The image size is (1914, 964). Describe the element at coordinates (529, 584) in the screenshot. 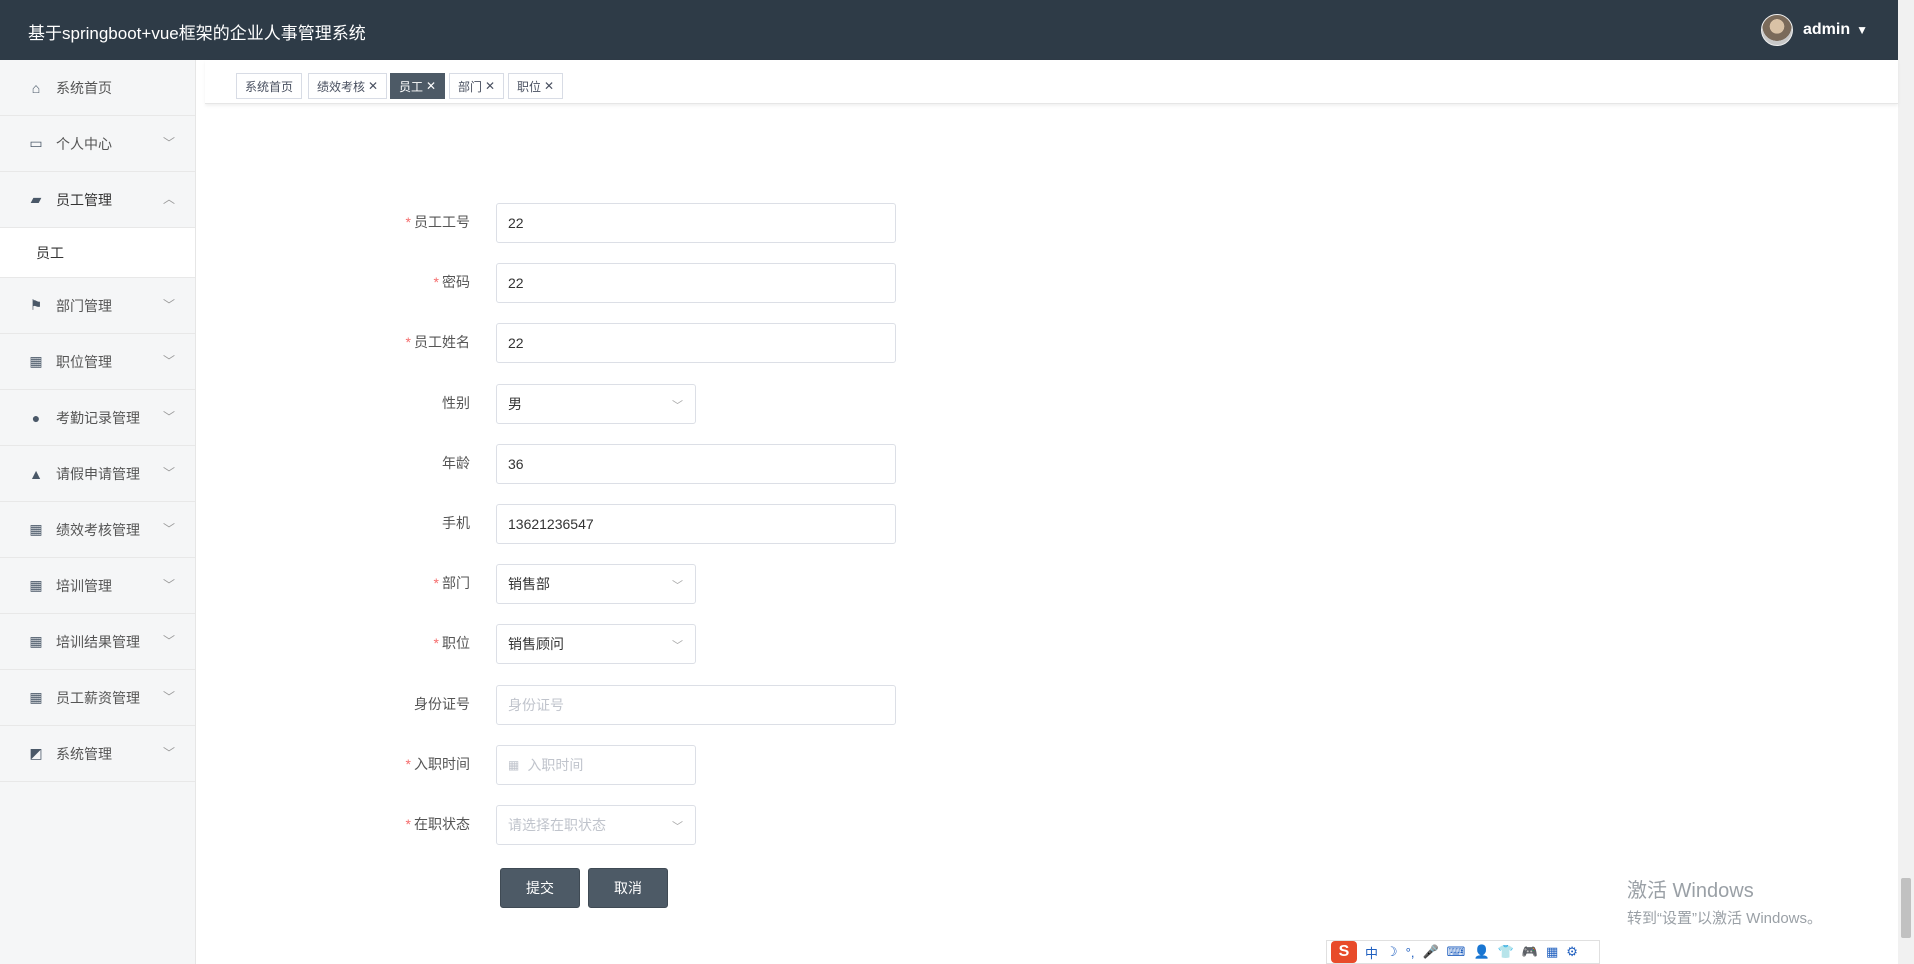

I see `select-value: 销售部` at that location.